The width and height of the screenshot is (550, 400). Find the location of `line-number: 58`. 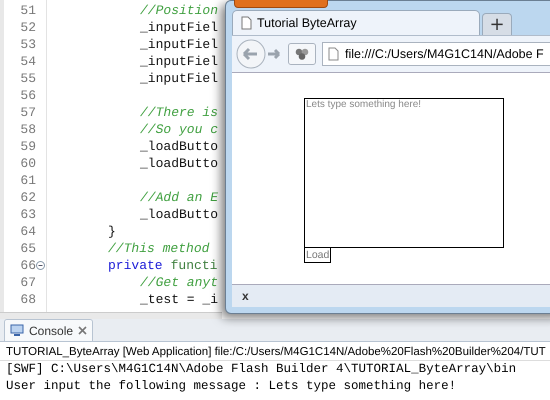

line-number: 58 is located at coordinates (27, 129).